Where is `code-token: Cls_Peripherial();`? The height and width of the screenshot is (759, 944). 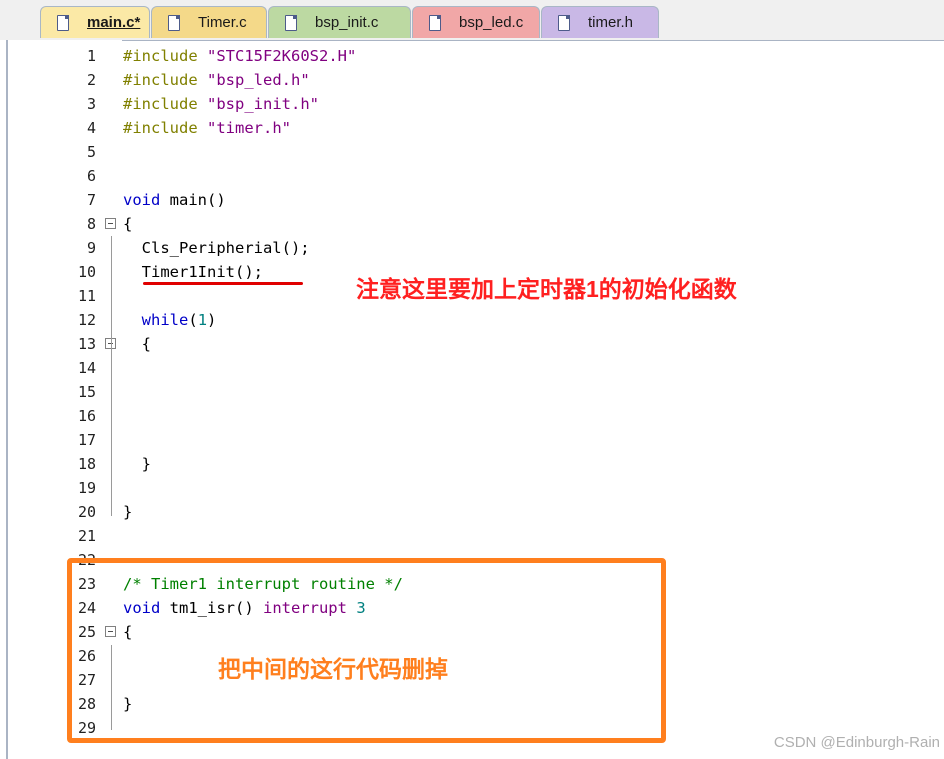 code-token: Cls_Peripherial(); is located at coordinates (216, 248).